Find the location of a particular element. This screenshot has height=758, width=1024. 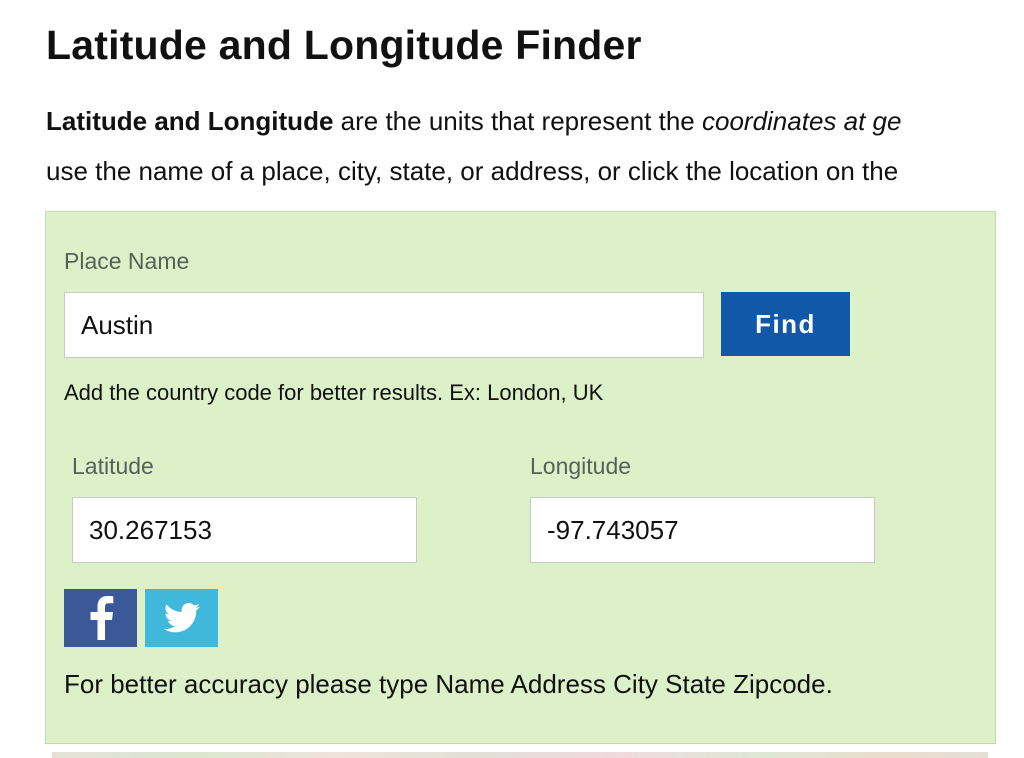

twitter-icon is located at coordinates (181, 618).